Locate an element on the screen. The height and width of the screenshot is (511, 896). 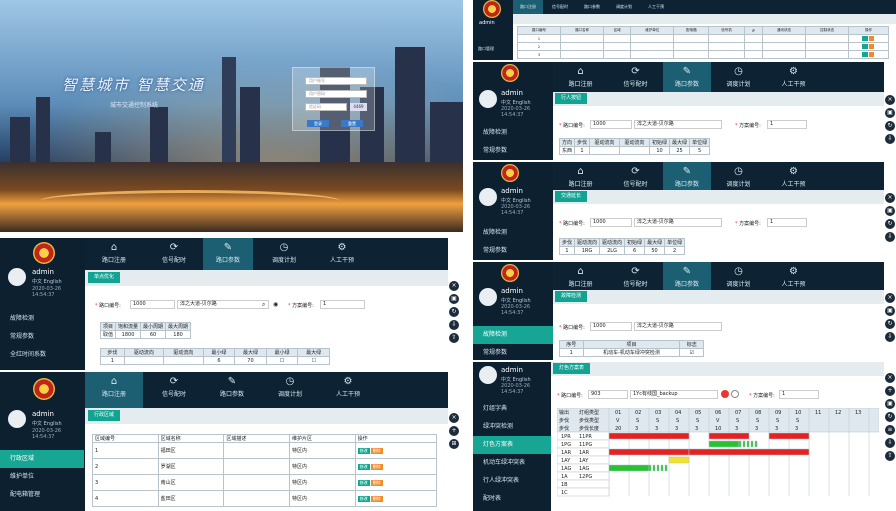
sidebar-item-allred: 全红时间系数 is located at coordinates (42, 355).